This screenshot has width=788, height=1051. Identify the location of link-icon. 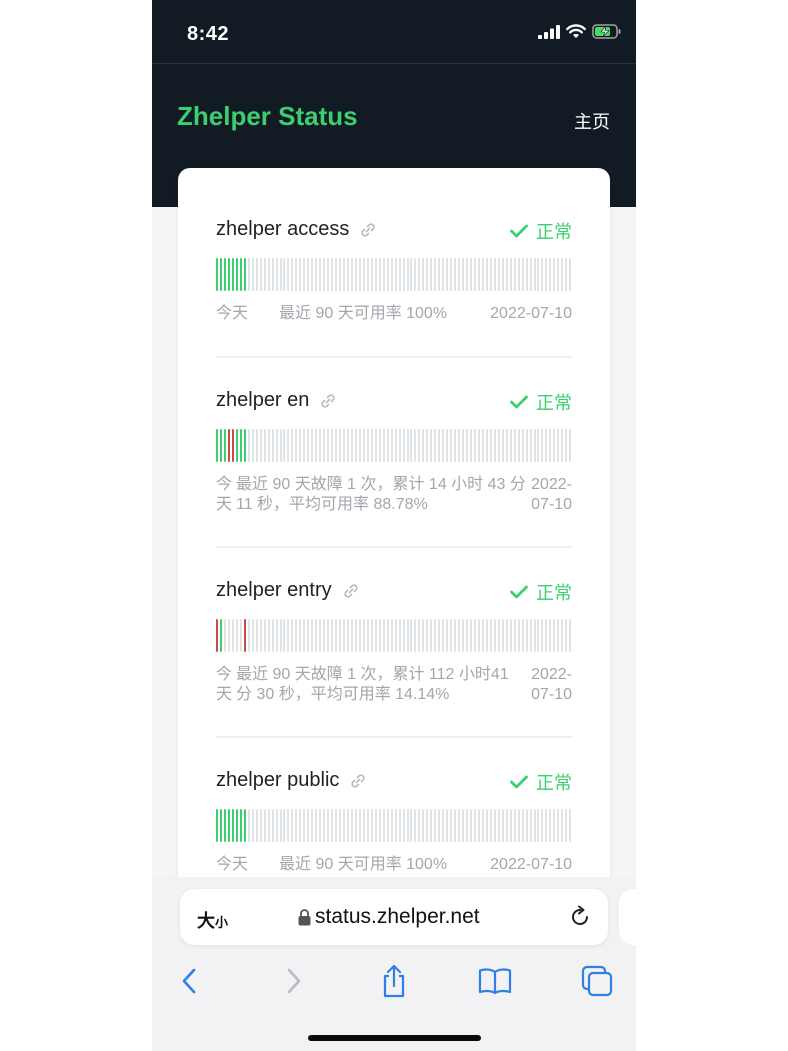
(328, 401).